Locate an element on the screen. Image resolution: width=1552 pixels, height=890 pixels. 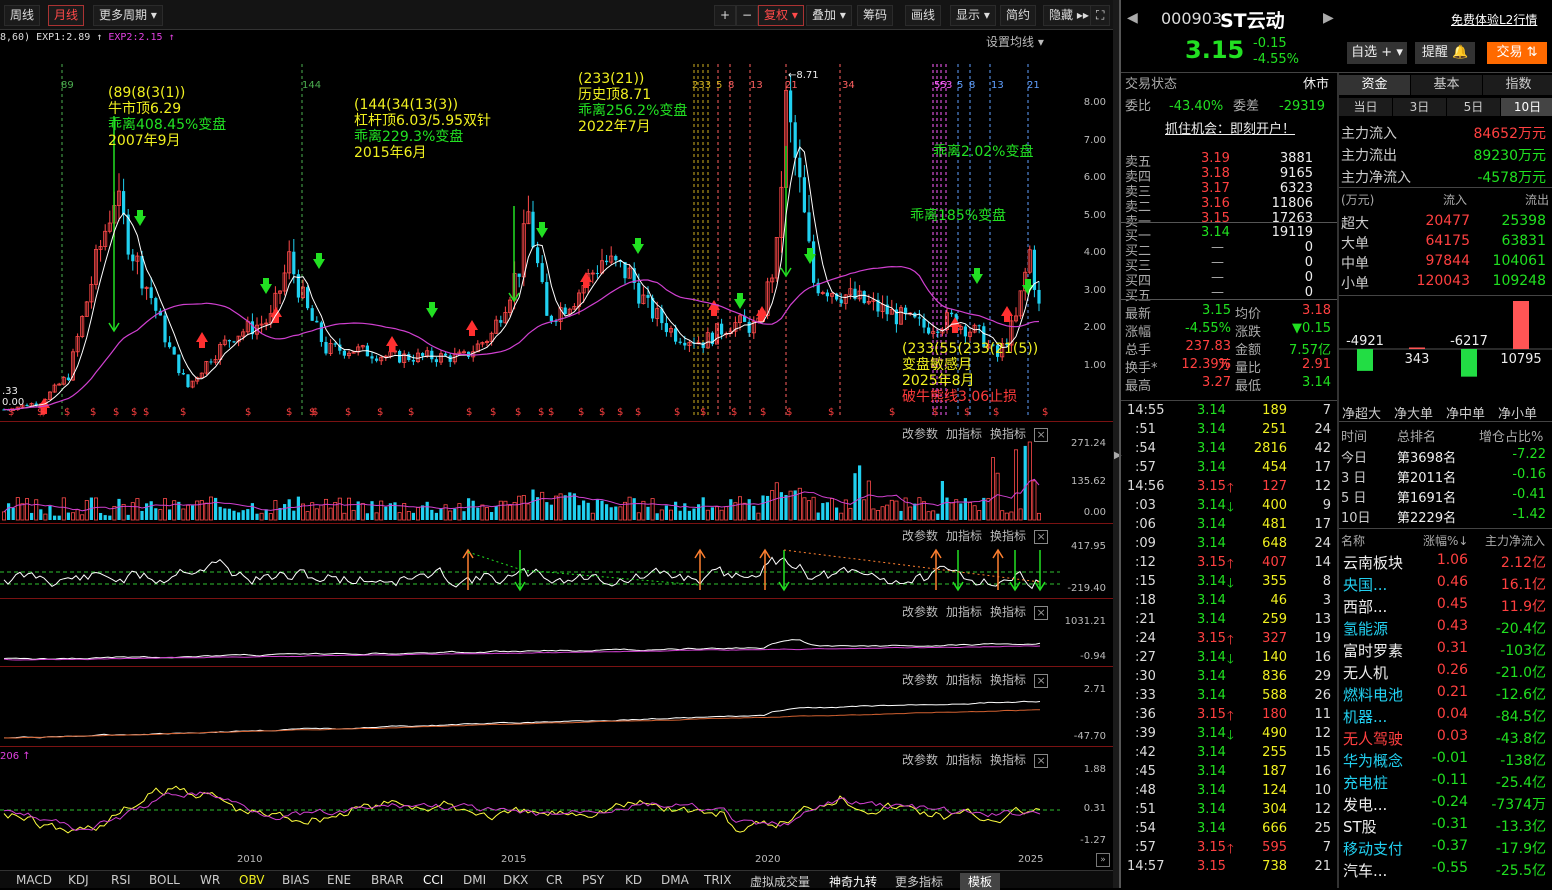
period-today: 当日 is located at coordinates (1365, 107).